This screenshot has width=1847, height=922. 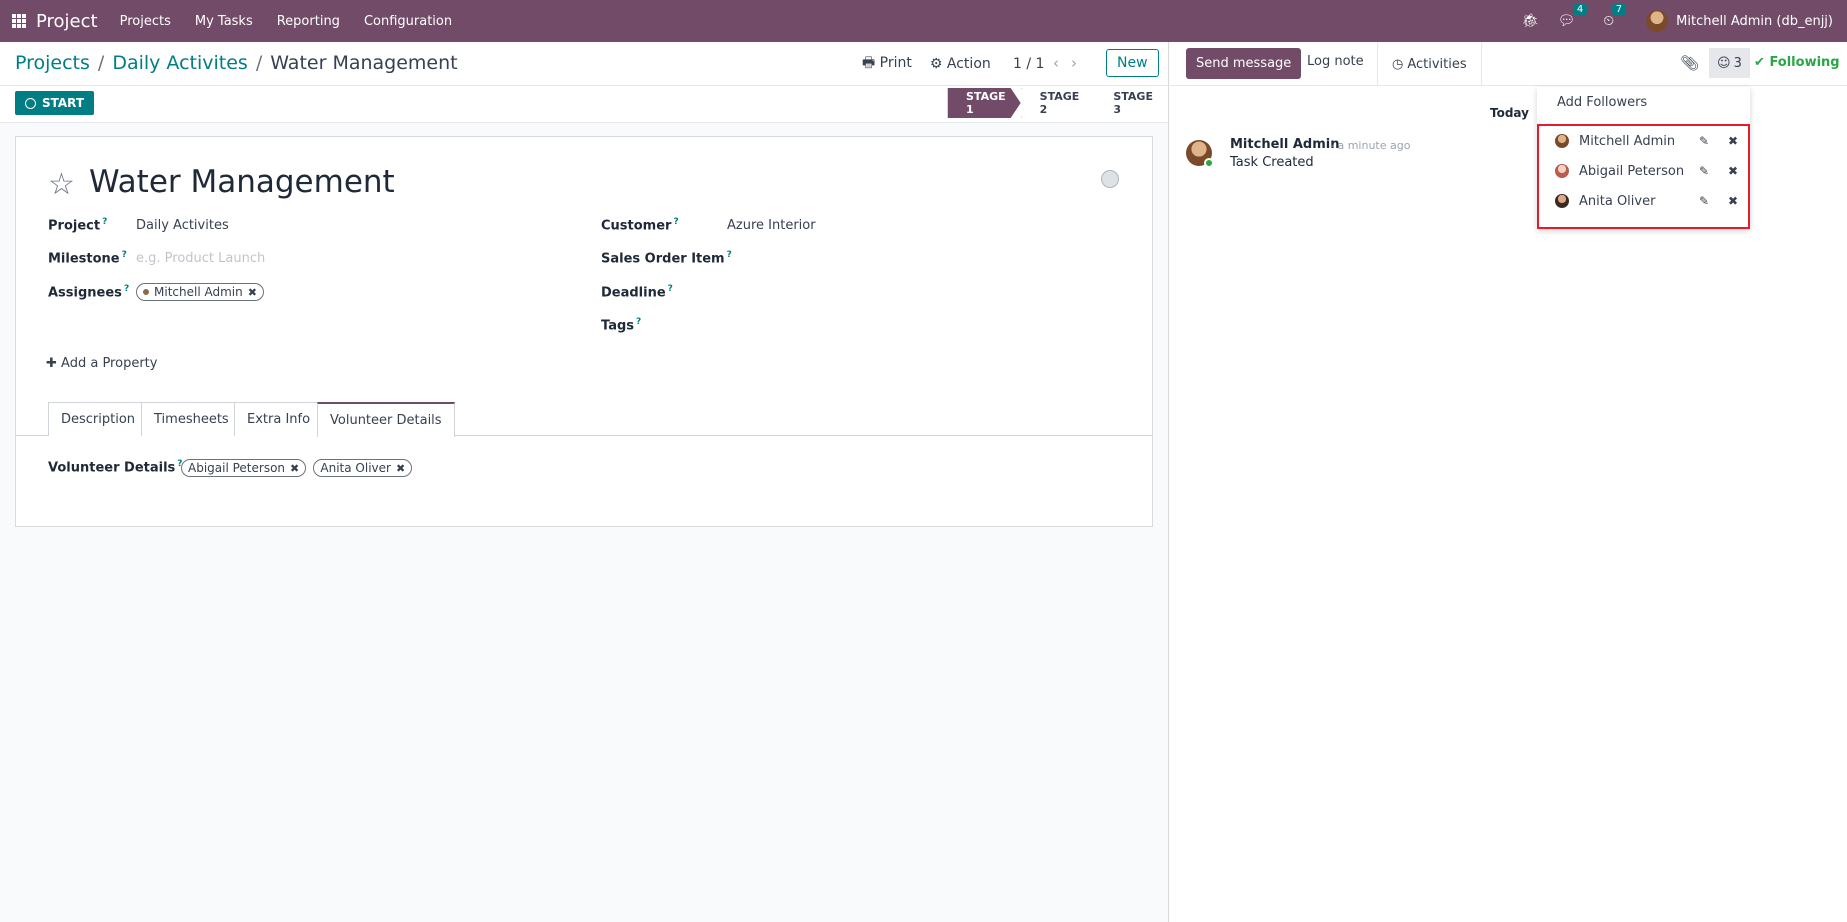 I want to click on follower-row: Anita Oliver ✎ ✖, so click(x=1643, y=201).